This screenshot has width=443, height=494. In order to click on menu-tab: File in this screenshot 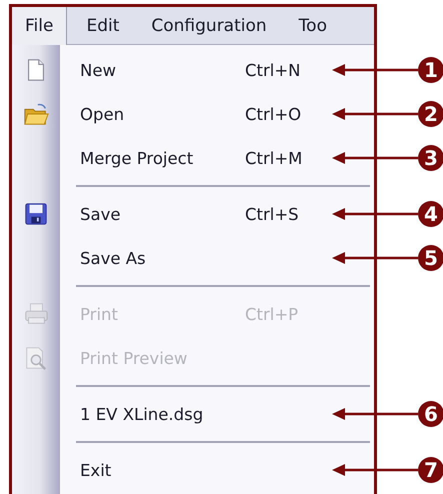, I will do `click(40, 26)`.